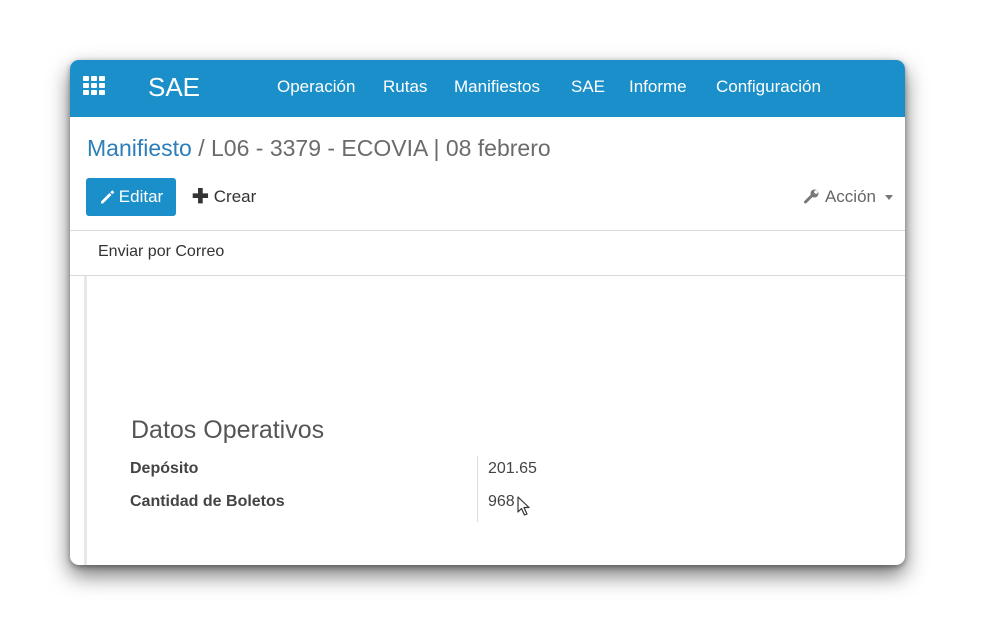 The image size is (990, 624). I want to click on field-value-deposito: 201.65, so click(512, 468).